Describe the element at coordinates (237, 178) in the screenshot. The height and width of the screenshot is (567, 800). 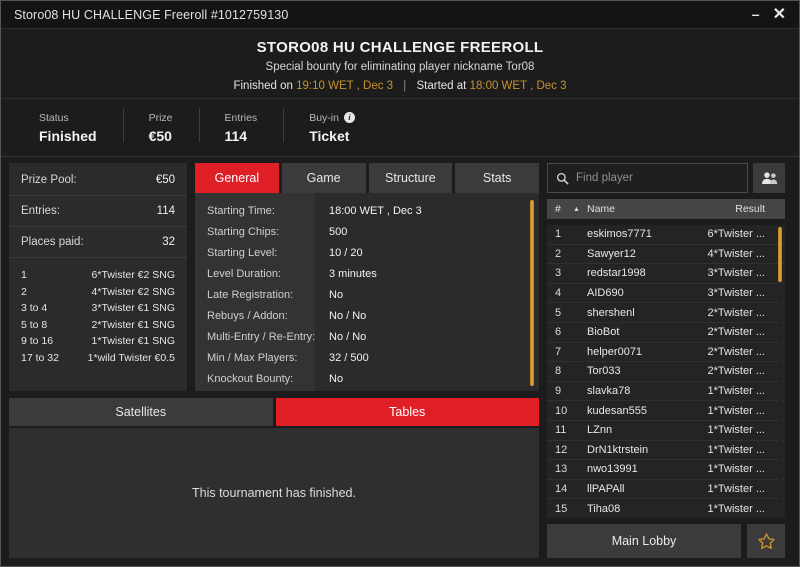
I see `tab-general: General` at that location.